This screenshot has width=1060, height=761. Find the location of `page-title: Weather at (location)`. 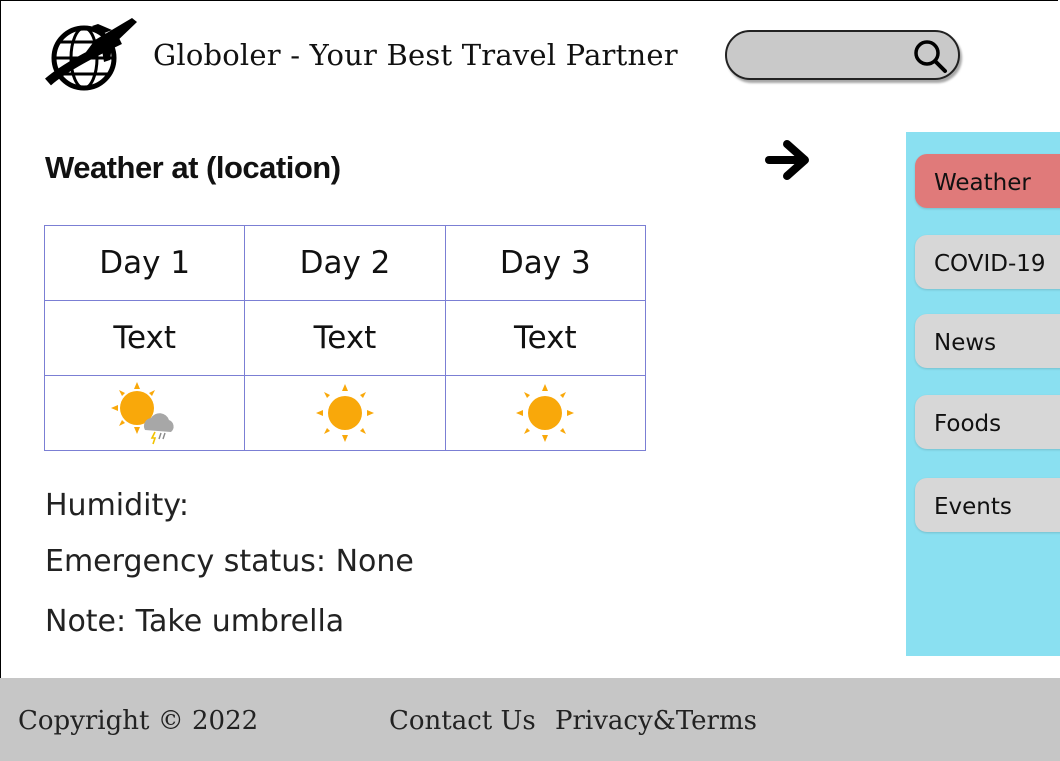

page-title: Weather at (location) is located at coordinates (193, 167).